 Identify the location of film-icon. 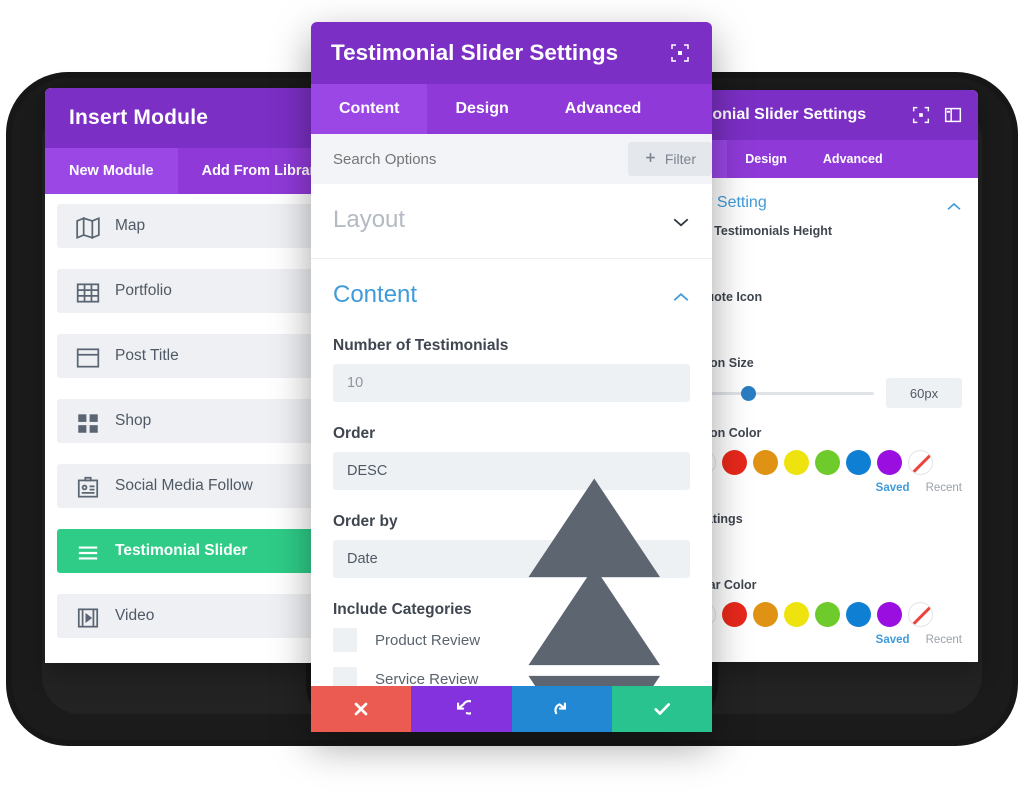
(88, 616).